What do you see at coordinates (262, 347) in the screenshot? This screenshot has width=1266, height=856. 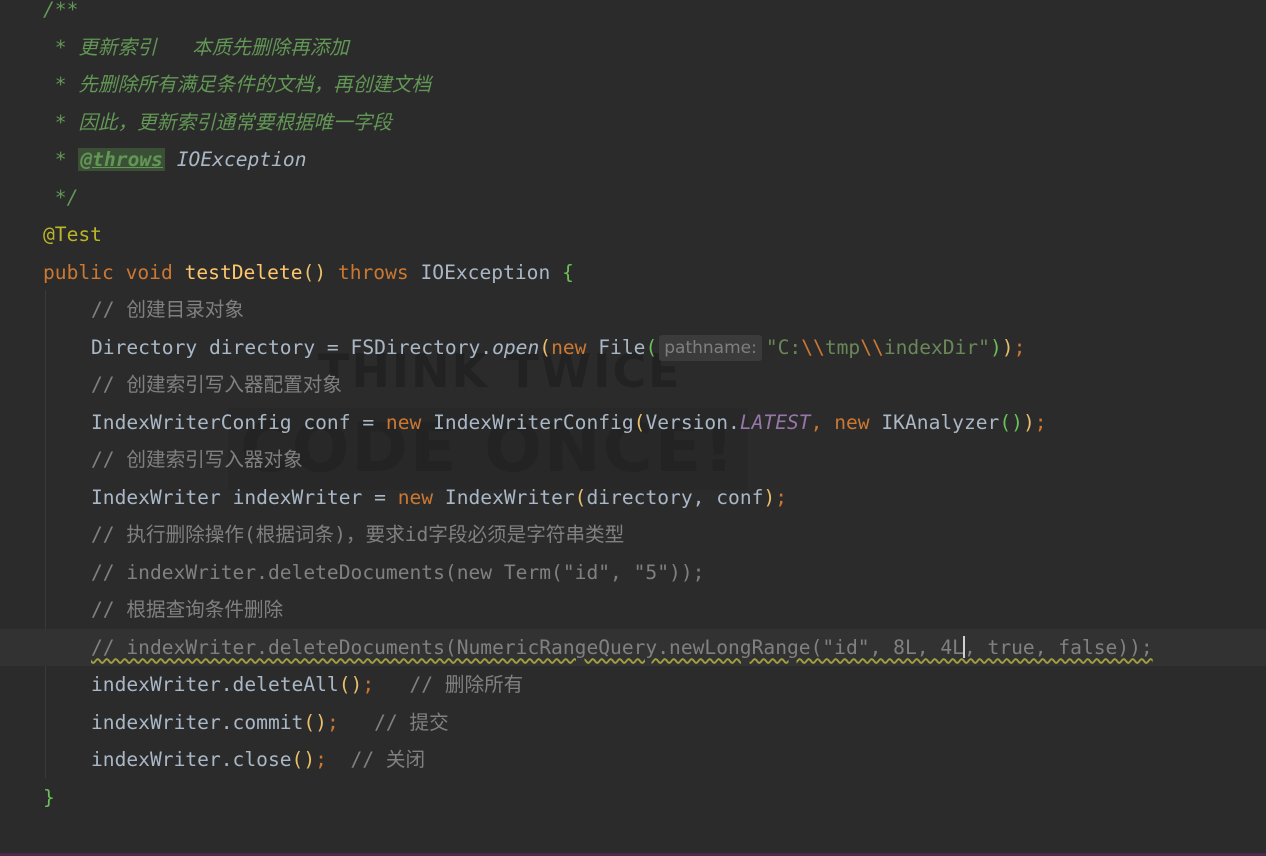 I see `var-directory: directory` at bounding box center [262, 347].